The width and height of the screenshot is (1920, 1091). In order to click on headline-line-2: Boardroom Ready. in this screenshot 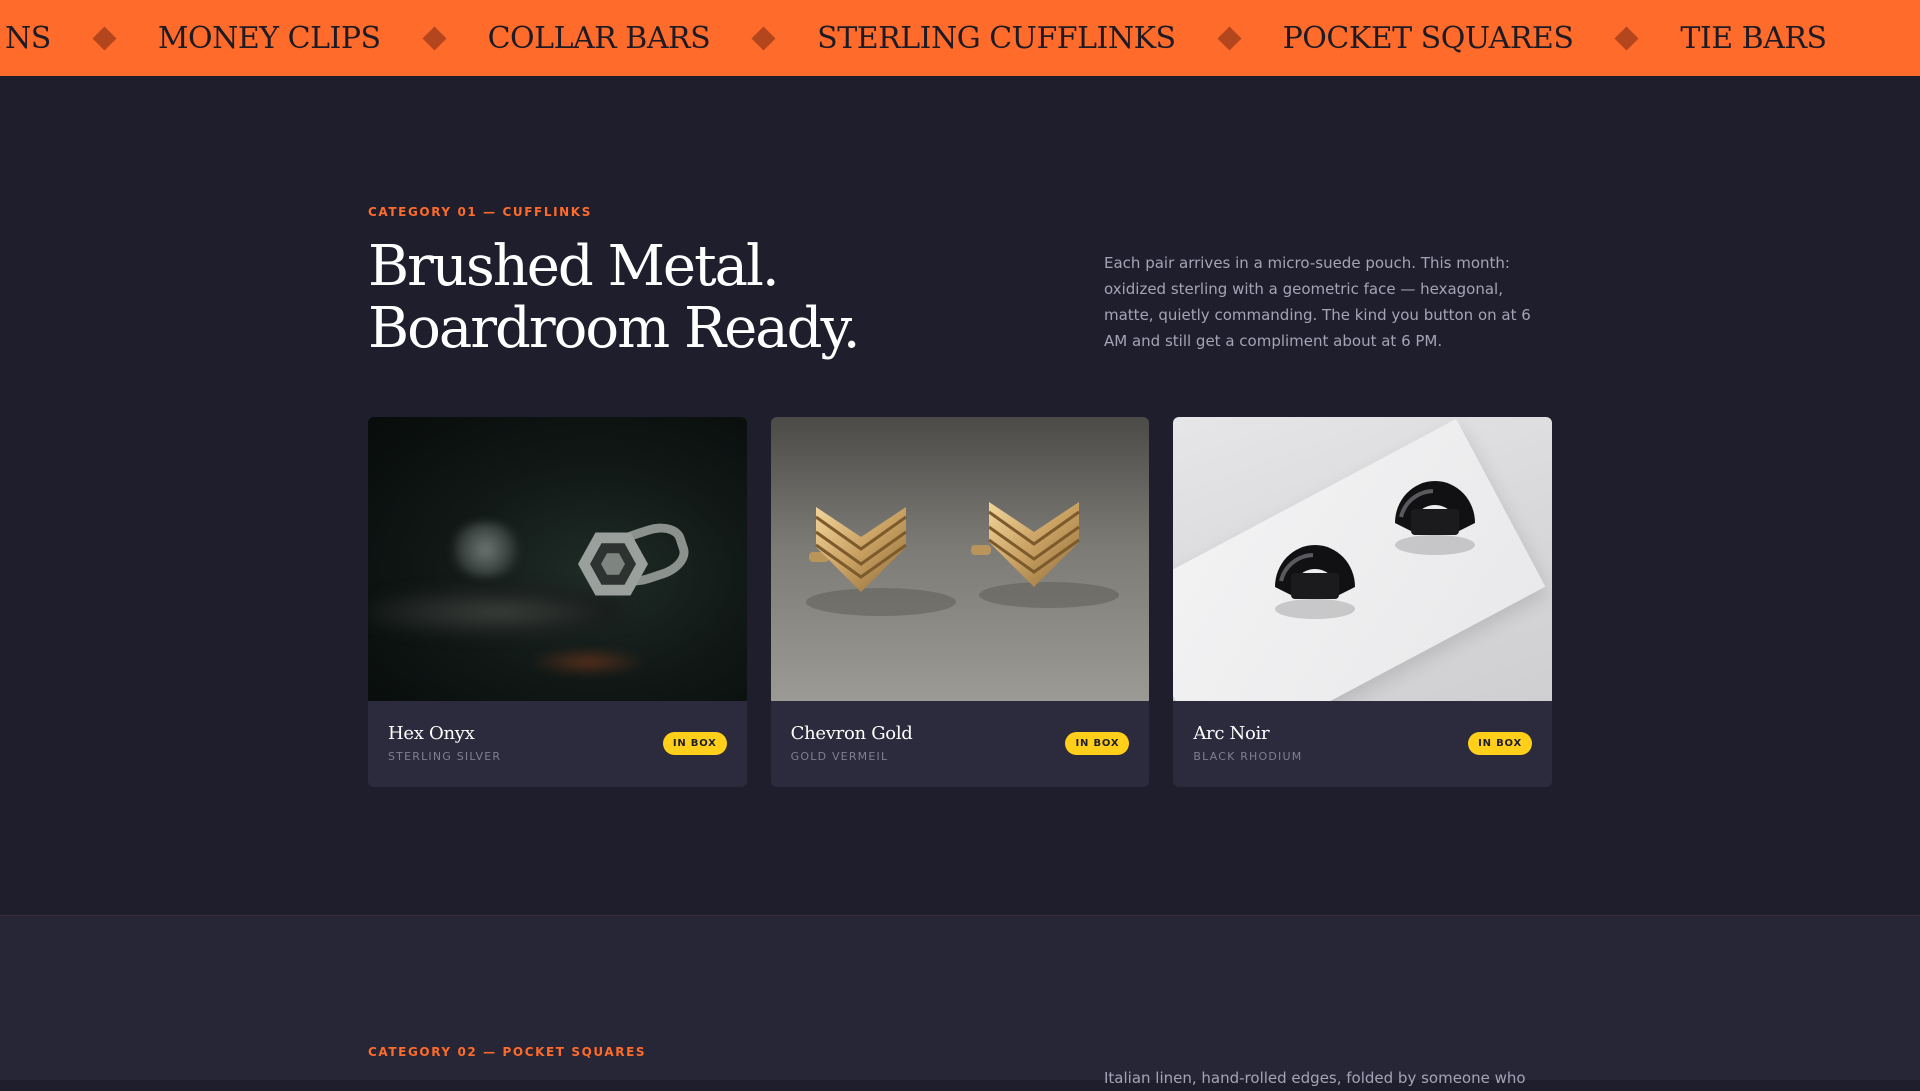, I will do `click(614, 328)`.